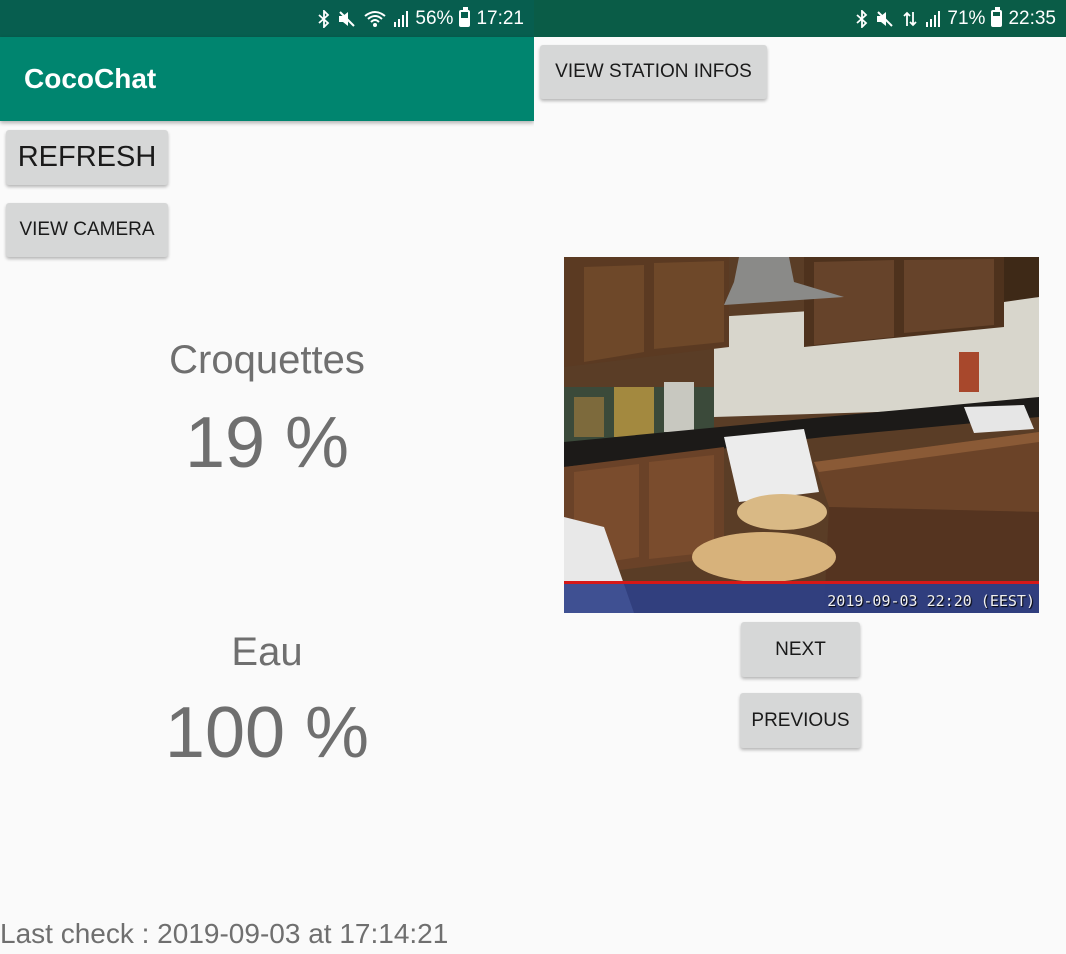 The image size is (1066, 954). I want to click on last-check-text: Last check : 2019-09-03 at 17:14:21, so click(224, 933).